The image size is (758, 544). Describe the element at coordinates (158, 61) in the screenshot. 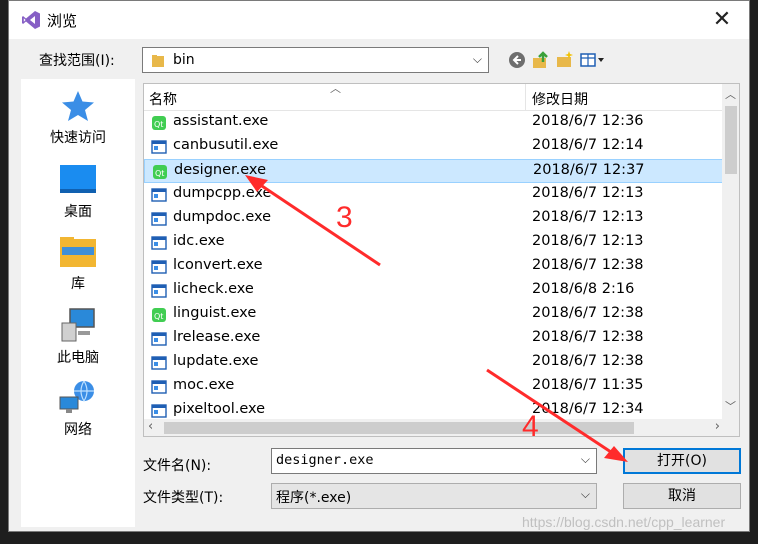

I see `folder-icon` at that location.